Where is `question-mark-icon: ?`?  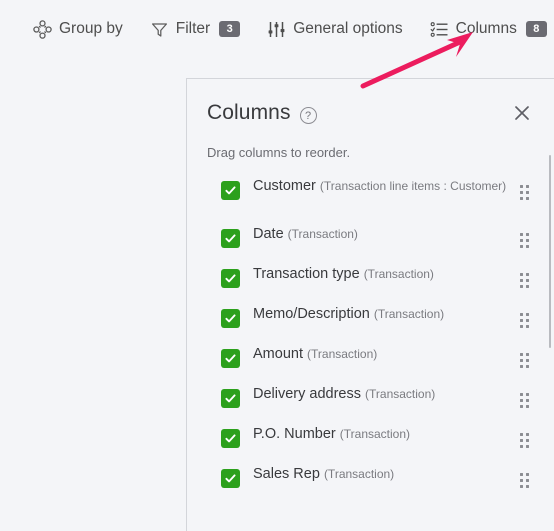 question-mark-icon: ? is located at coordinates (308, 115).